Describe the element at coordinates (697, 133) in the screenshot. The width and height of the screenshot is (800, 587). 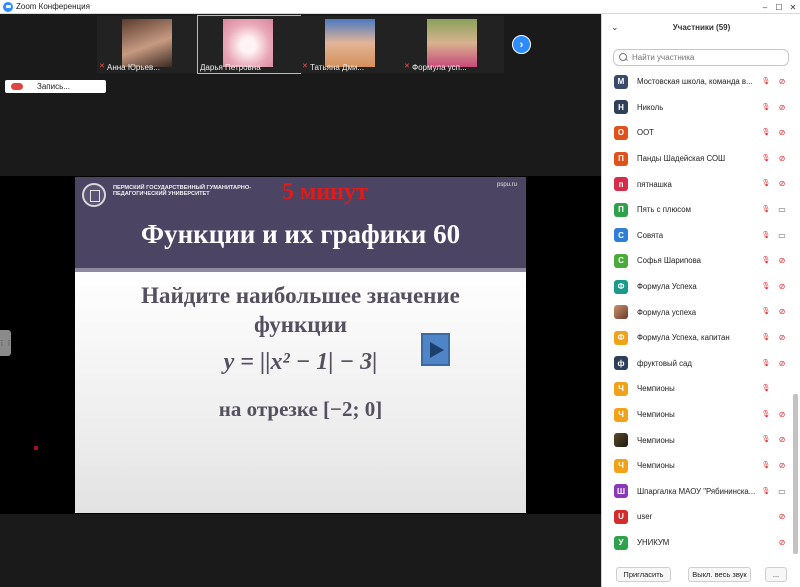
I see `participant-row: О ООТ 🎙 ⊘` at that location.